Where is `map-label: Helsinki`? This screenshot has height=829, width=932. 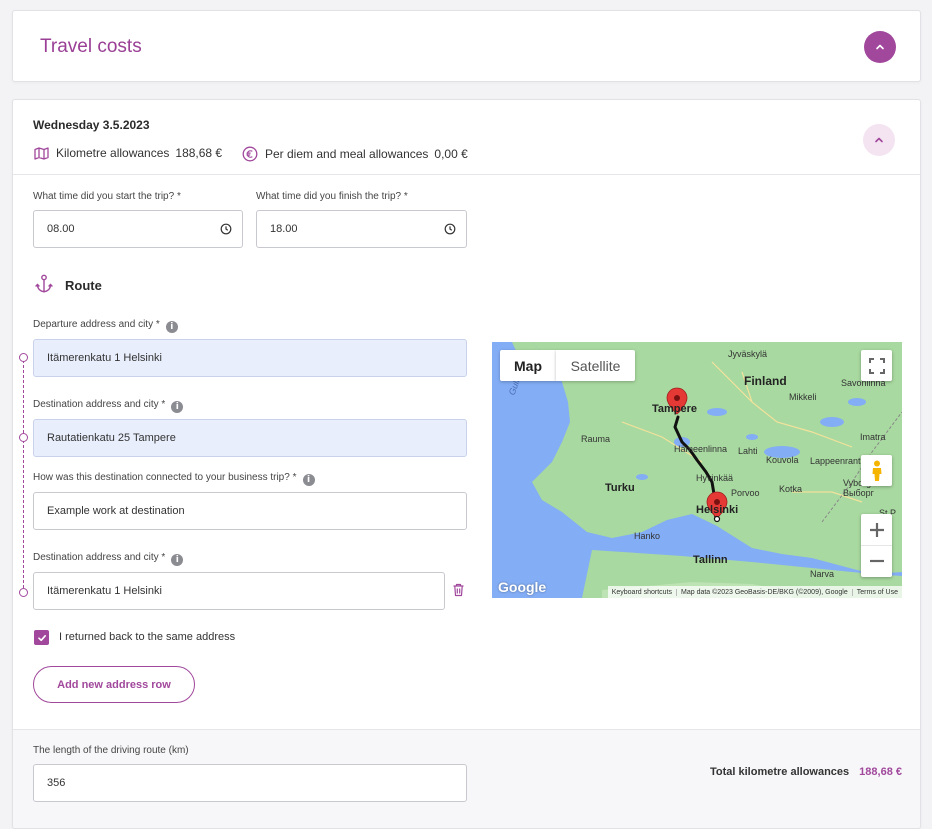
map-label: Helsinki is located at coordinates (717, 510).